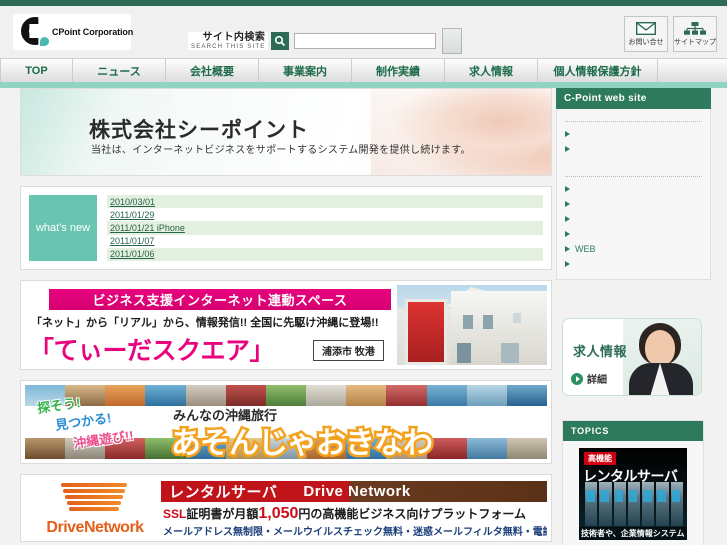 The image size is (727, 545). I want to click on news-link: 2011/01/29, so click(132, 215).